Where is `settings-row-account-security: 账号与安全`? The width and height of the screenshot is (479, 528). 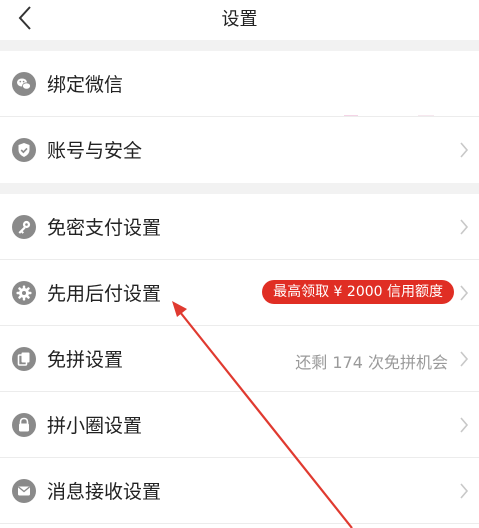 settings-row-account-security: 账号与安全 is located at coordinates (239, 150).